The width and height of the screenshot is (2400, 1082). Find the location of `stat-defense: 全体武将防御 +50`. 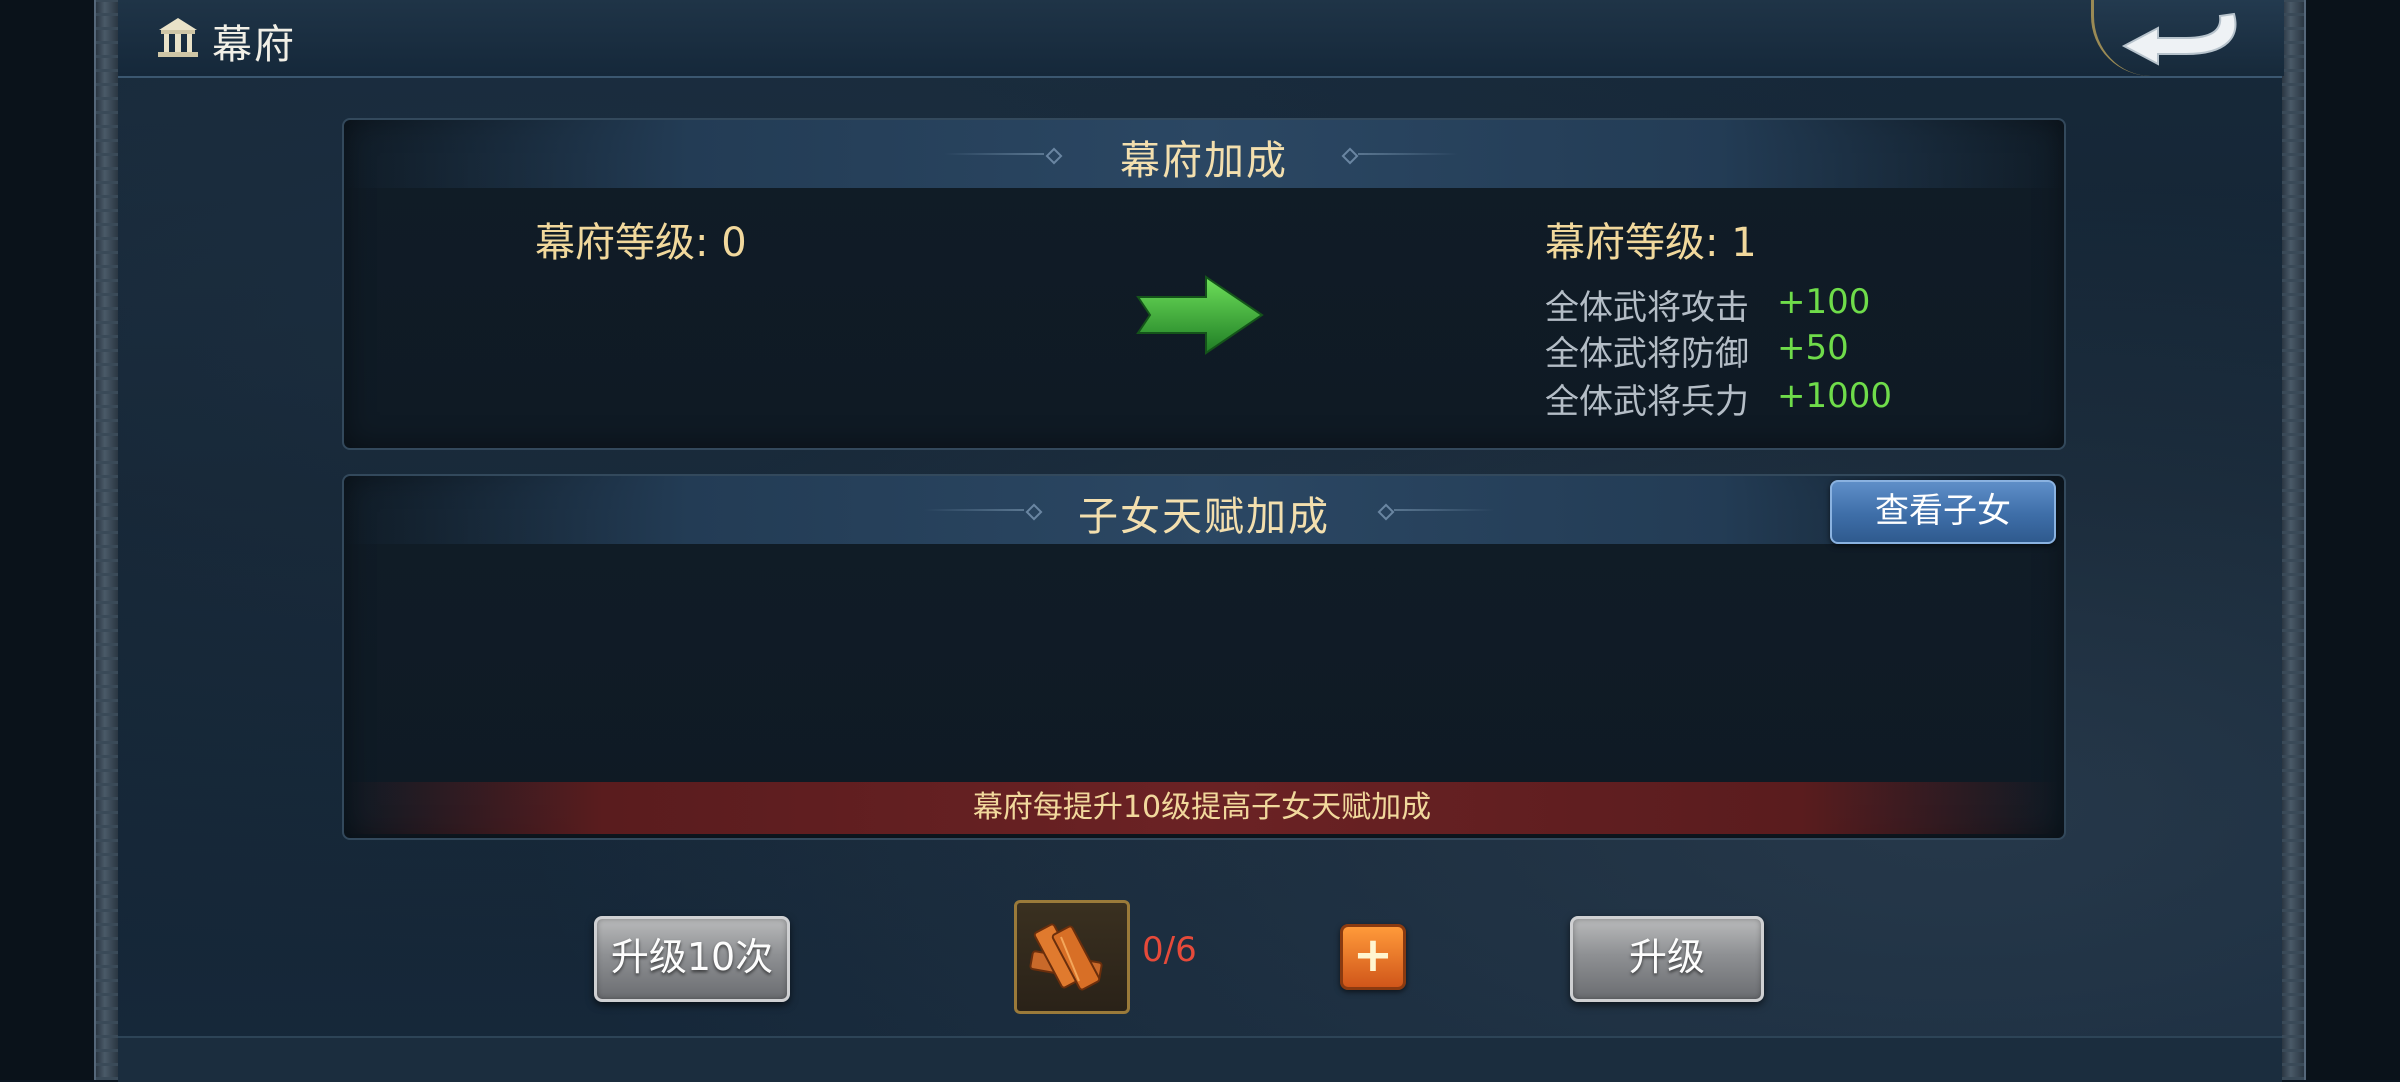

stat-defense: 全体武将防御 +50 is located at coordinates (1697, 350).